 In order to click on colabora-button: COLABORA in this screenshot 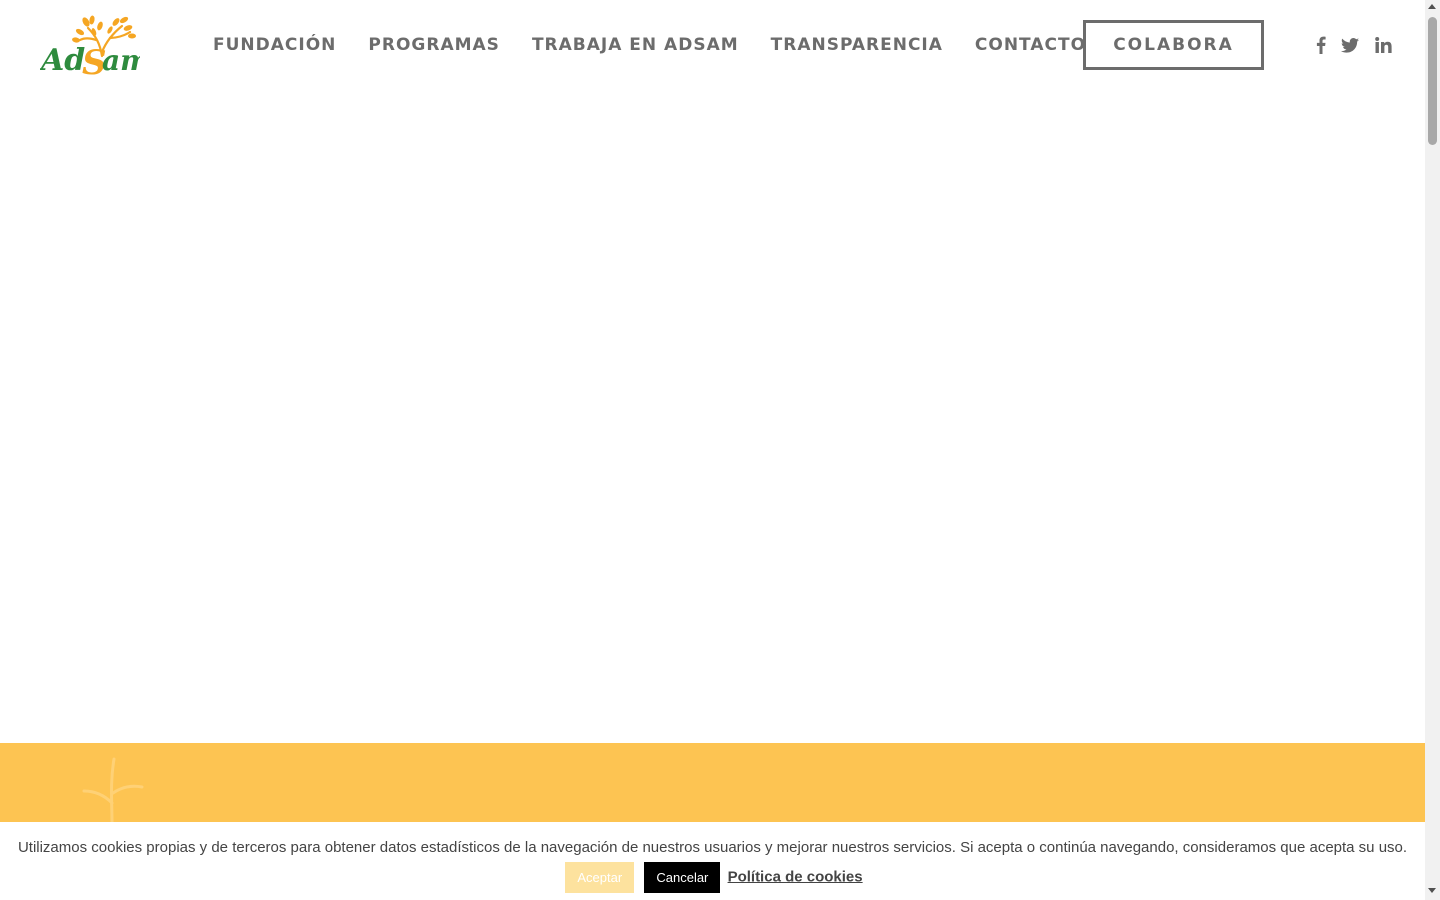, I will do `click(1173, 45)`.